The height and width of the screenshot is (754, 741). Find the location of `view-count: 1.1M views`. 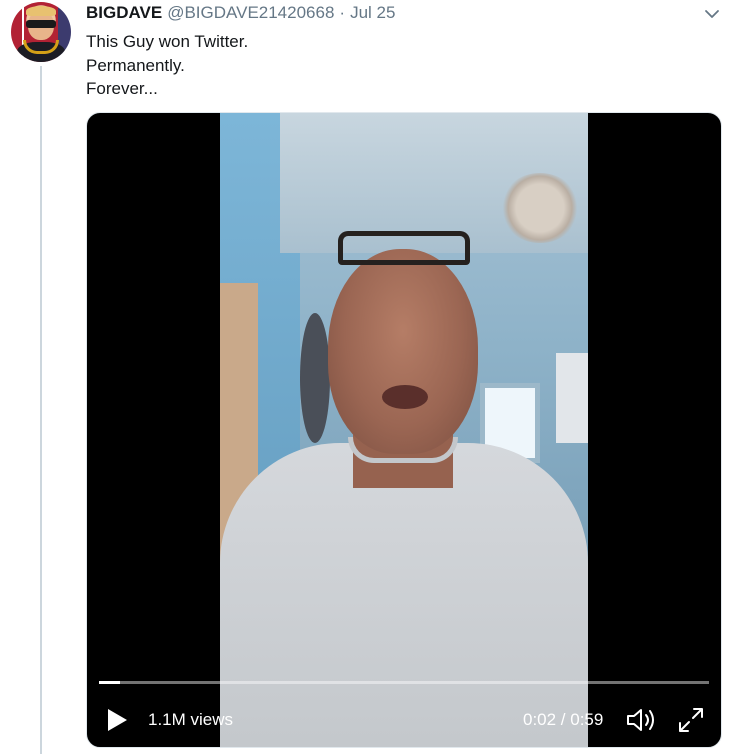

view-count: 1.1M views is located at coordinates (191, 719).